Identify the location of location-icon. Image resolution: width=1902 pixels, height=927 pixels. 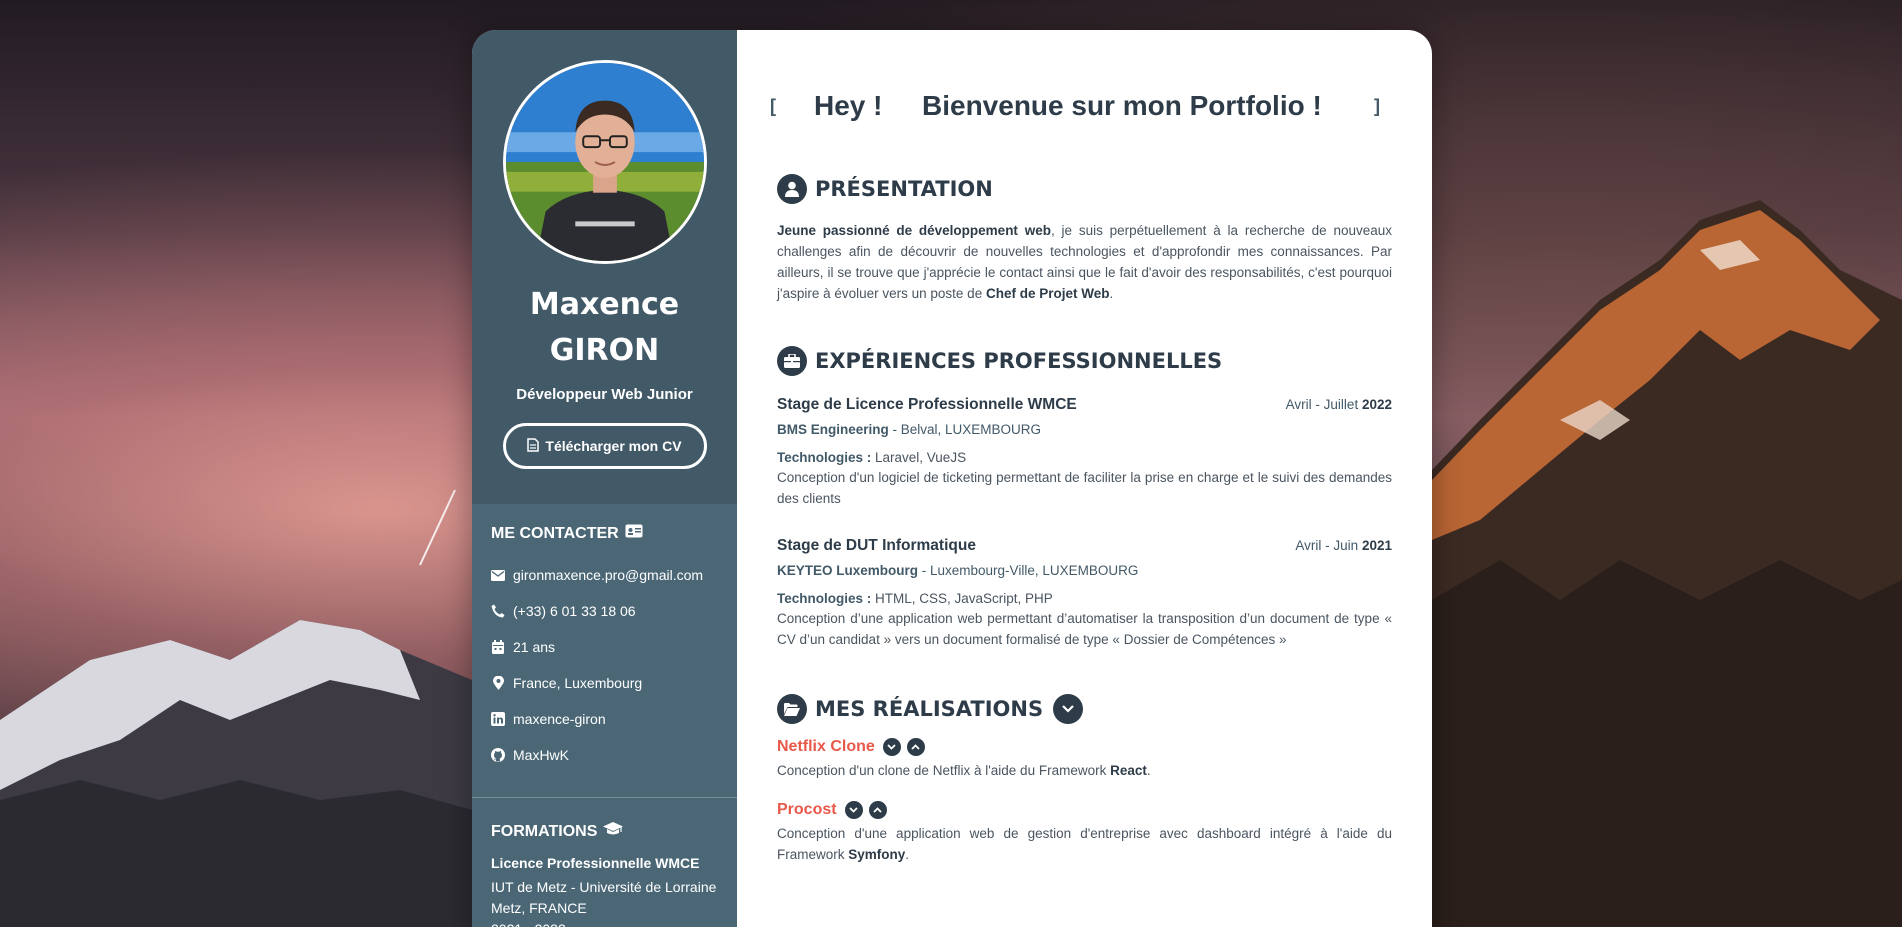
(498, 683).